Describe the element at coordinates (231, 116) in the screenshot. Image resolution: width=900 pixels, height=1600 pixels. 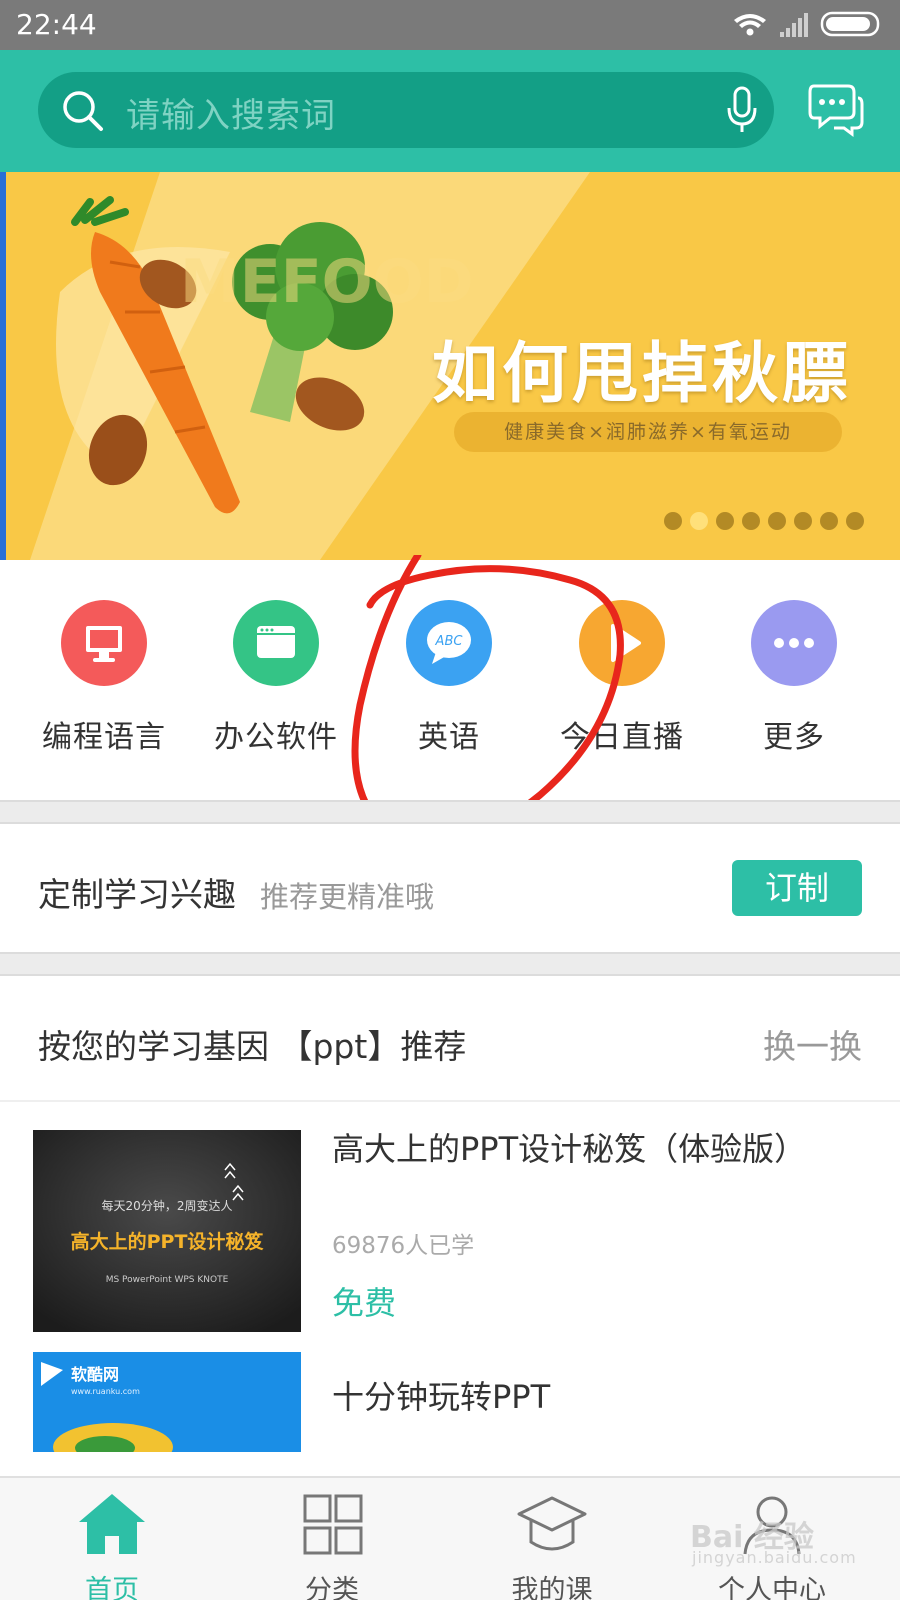
I see `search-placeholder: 请输入搜索词` at that location.